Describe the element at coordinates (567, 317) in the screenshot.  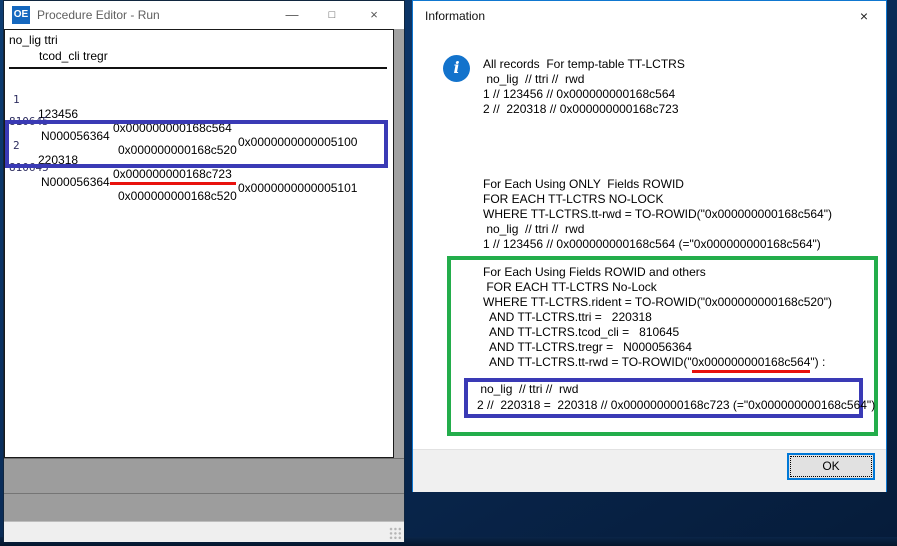
I see `dialog-text-line: AND TT-LCTRS.ttri = 220318` at that location.